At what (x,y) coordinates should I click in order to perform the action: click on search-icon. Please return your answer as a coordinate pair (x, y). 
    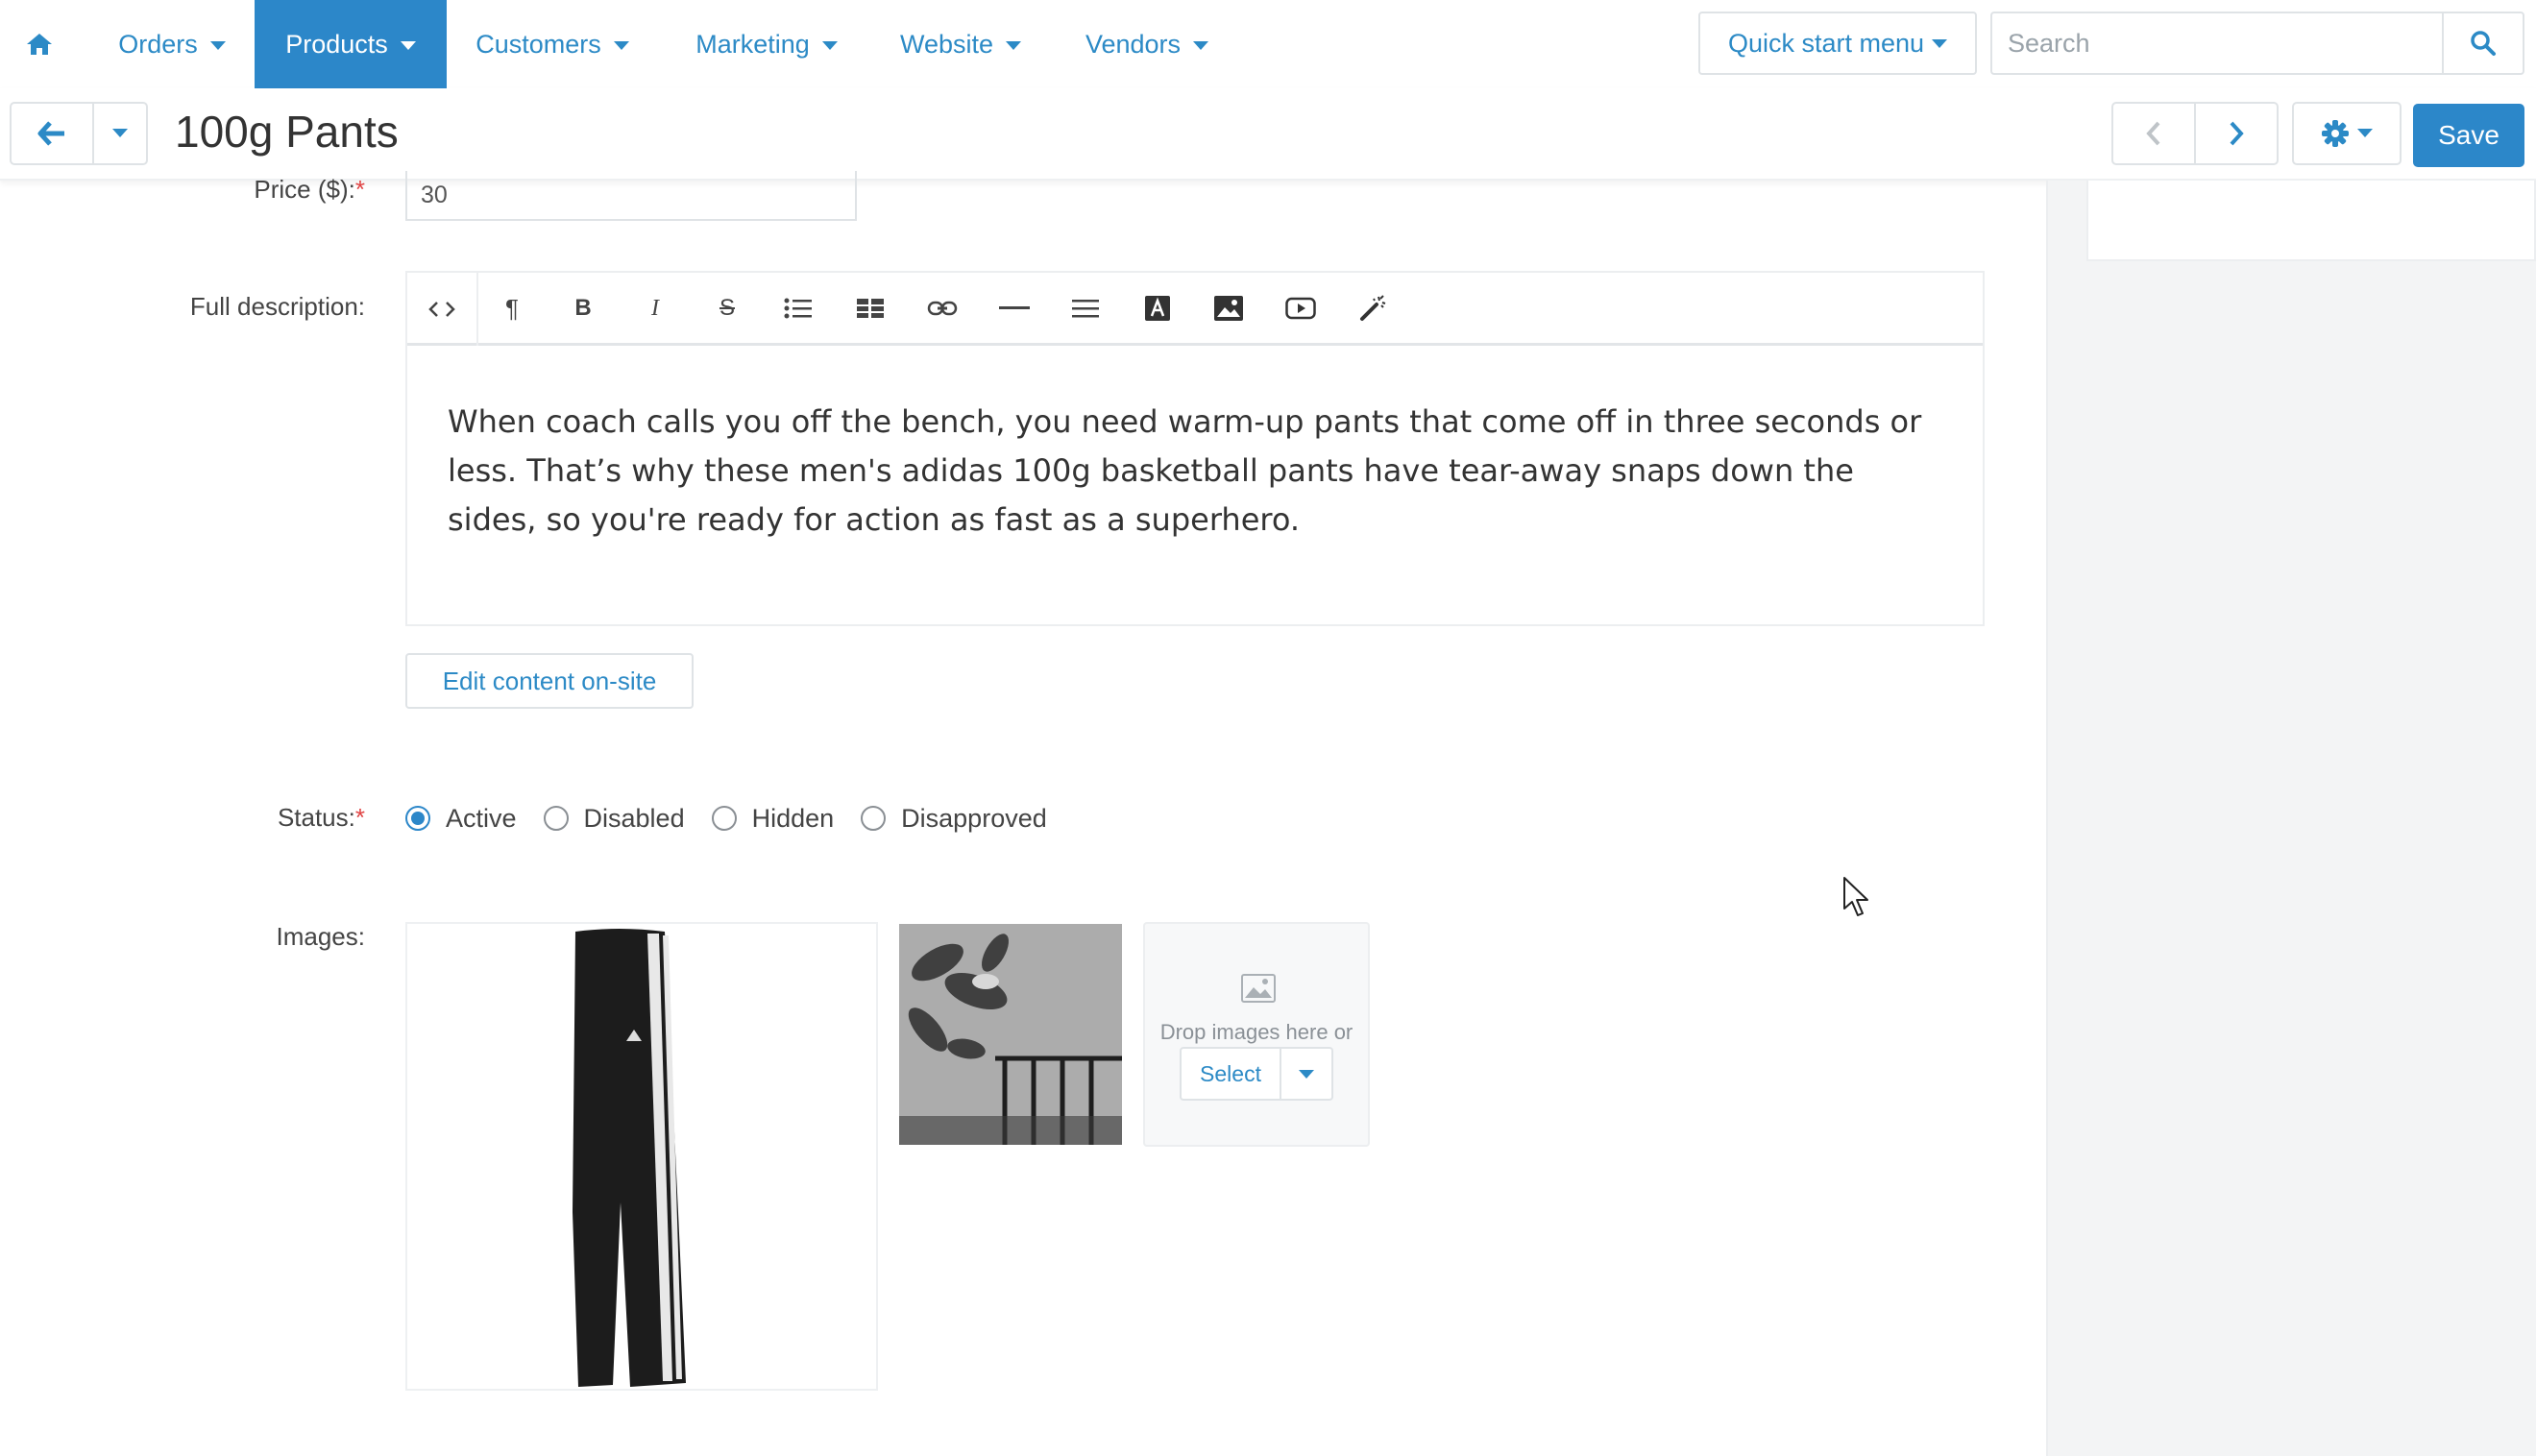
    Looking at the image, I should click on (2483, 44).